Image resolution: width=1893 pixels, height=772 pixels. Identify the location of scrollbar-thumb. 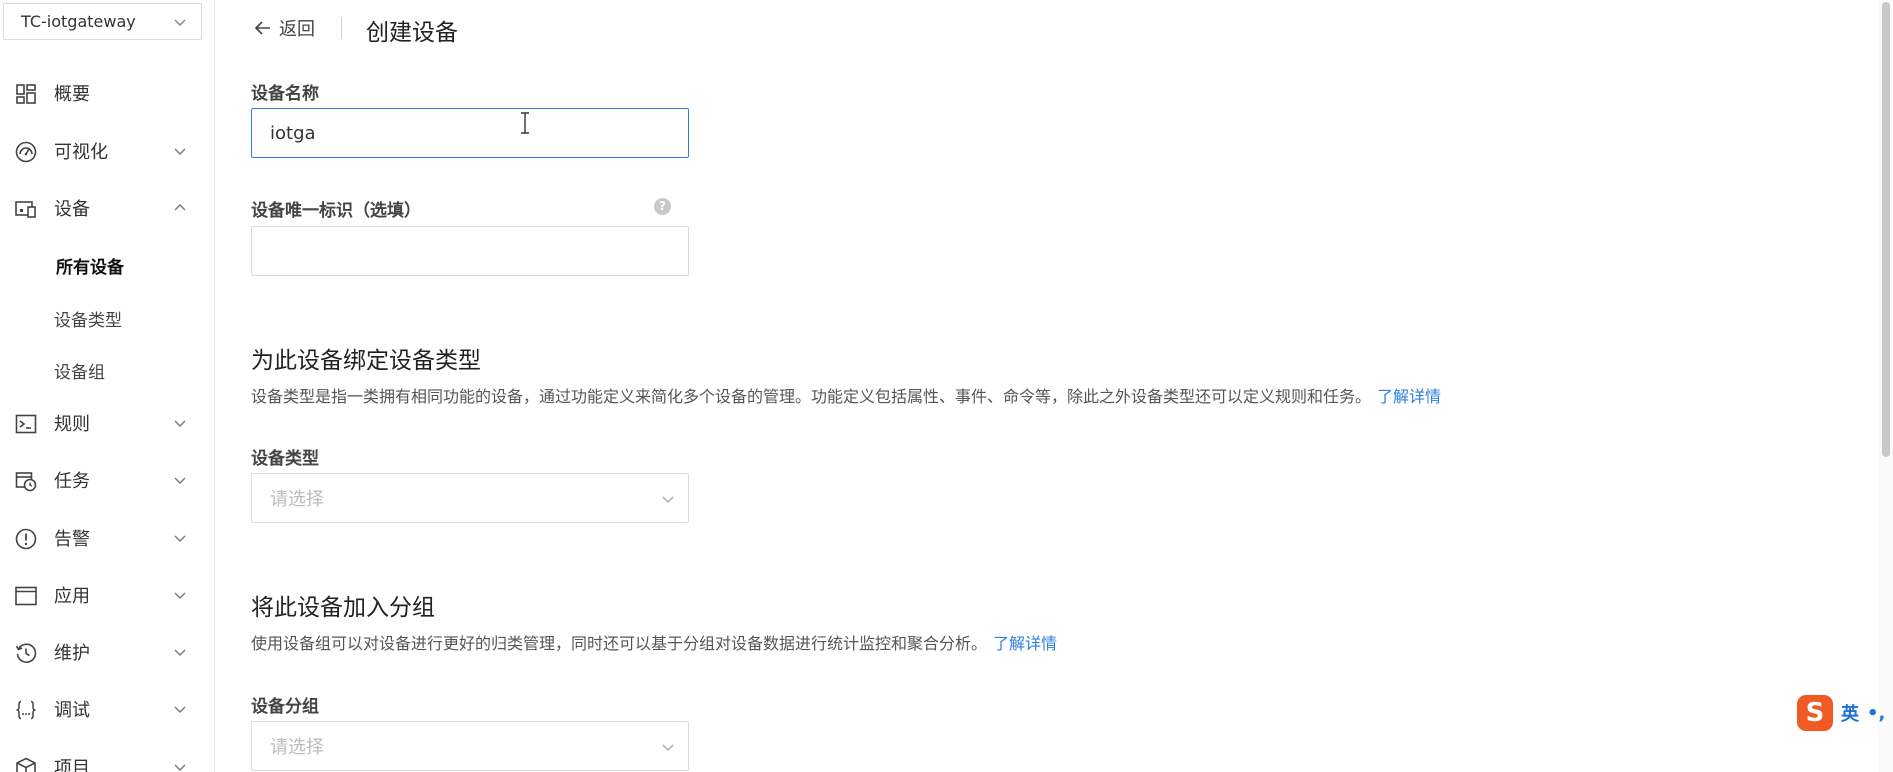
(1886, 229).